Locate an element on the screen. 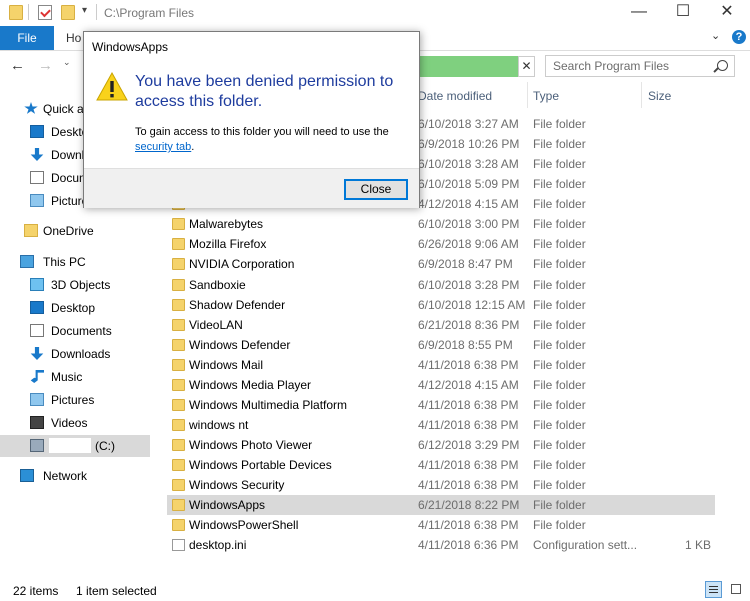  forward-button: → is located at coordinates (45, 65).